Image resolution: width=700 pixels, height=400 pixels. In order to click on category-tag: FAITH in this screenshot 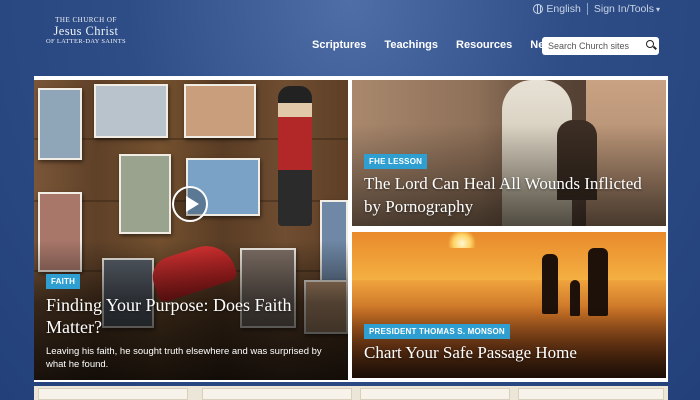, I will do `click(63, 281)`.